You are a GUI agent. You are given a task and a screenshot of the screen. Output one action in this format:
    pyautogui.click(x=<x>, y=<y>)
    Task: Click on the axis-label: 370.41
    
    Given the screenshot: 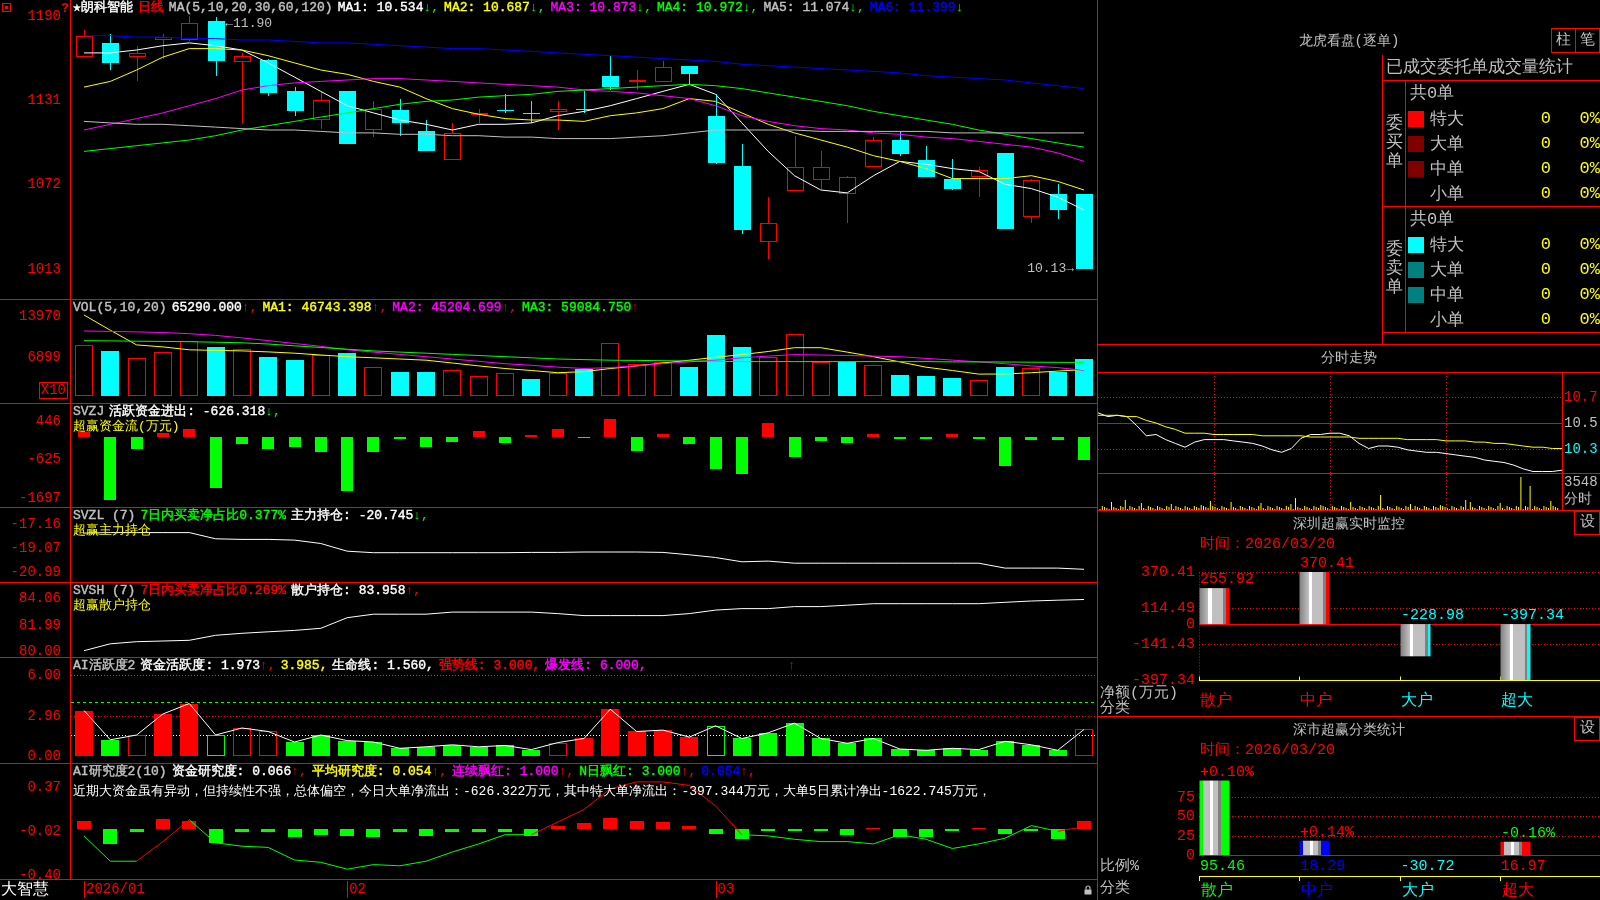 What is the action you would take?
    pyautogui.click(x=1168, y=572)
    